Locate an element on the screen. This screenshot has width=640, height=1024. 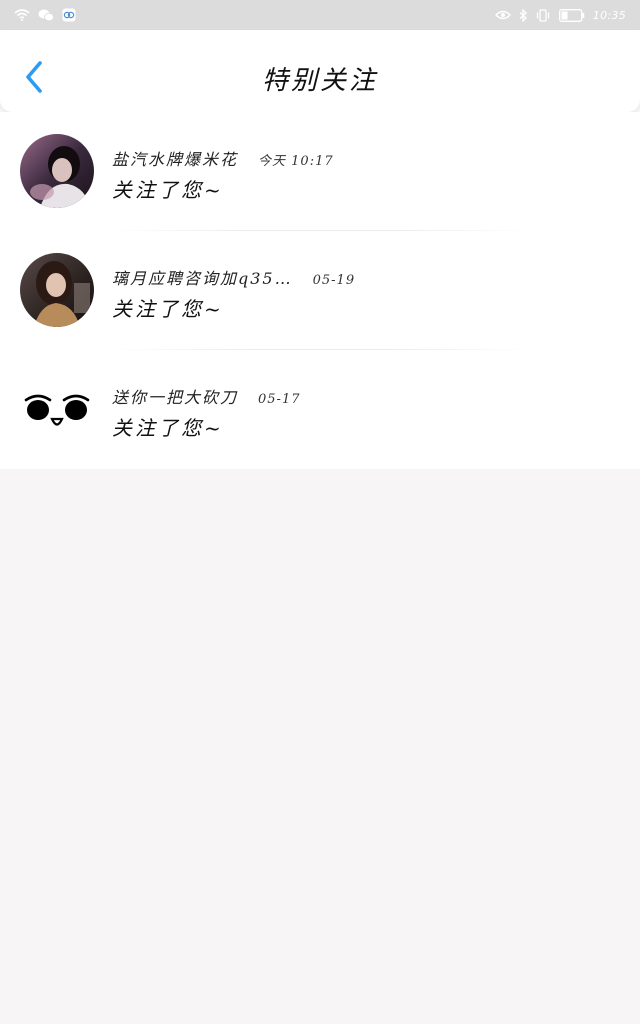
battery-icon is located at coordinates (571, 15).